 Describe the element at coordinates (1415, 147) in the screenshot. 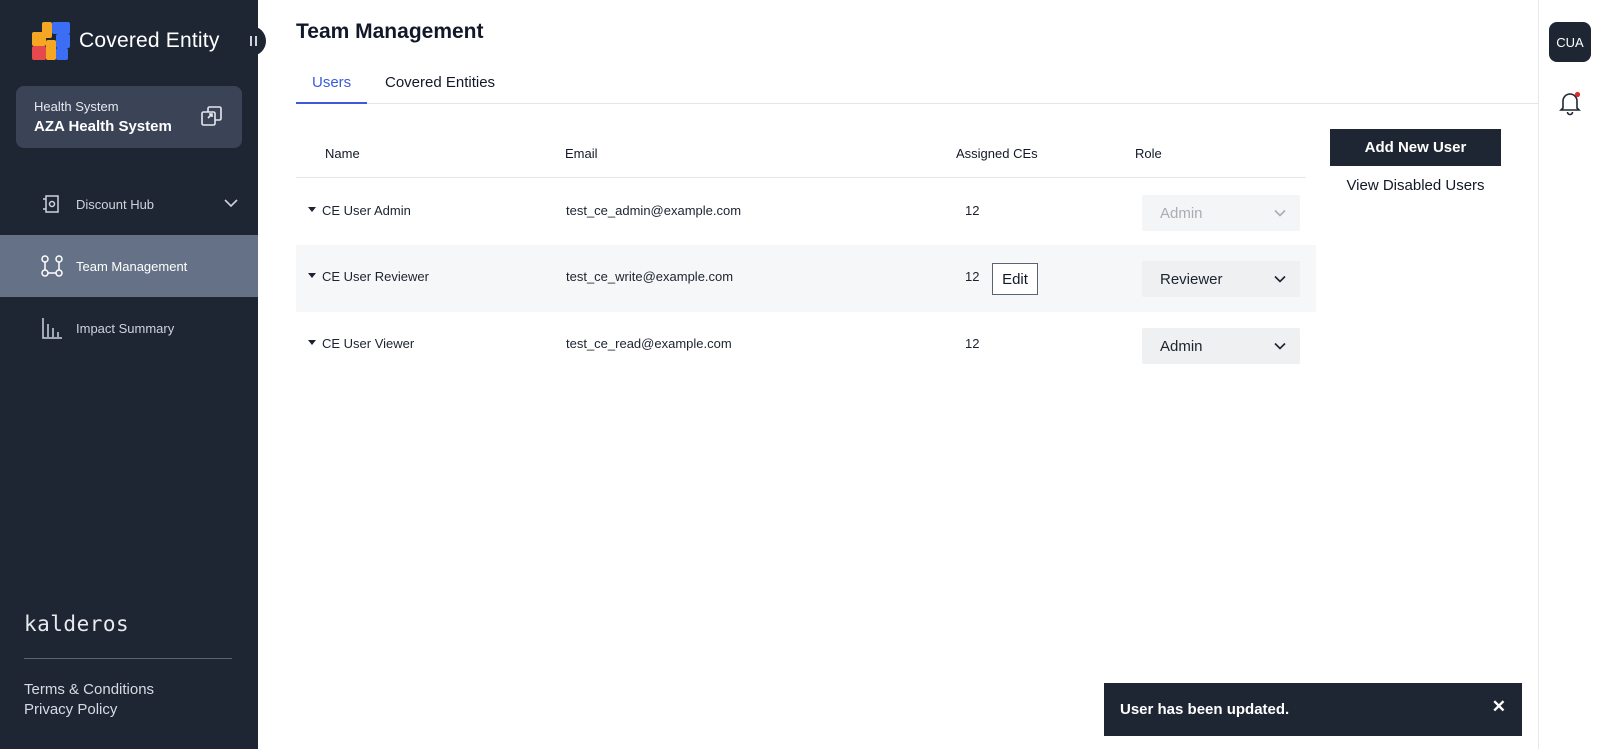

I see `add-new-user-button: Add New User` at that location.